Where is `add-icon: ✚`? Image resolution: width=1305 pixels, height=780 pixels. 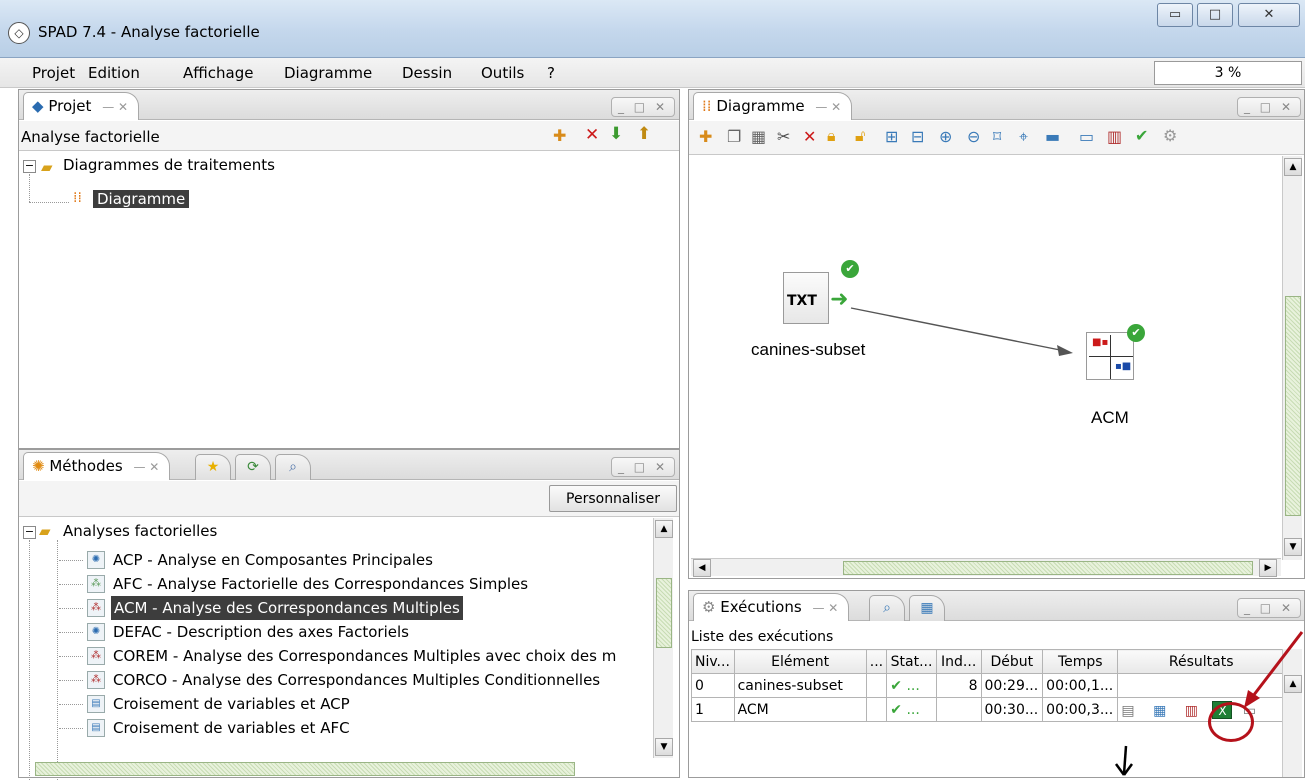
add-icon: ✚ is located at coordinates (559, 135).